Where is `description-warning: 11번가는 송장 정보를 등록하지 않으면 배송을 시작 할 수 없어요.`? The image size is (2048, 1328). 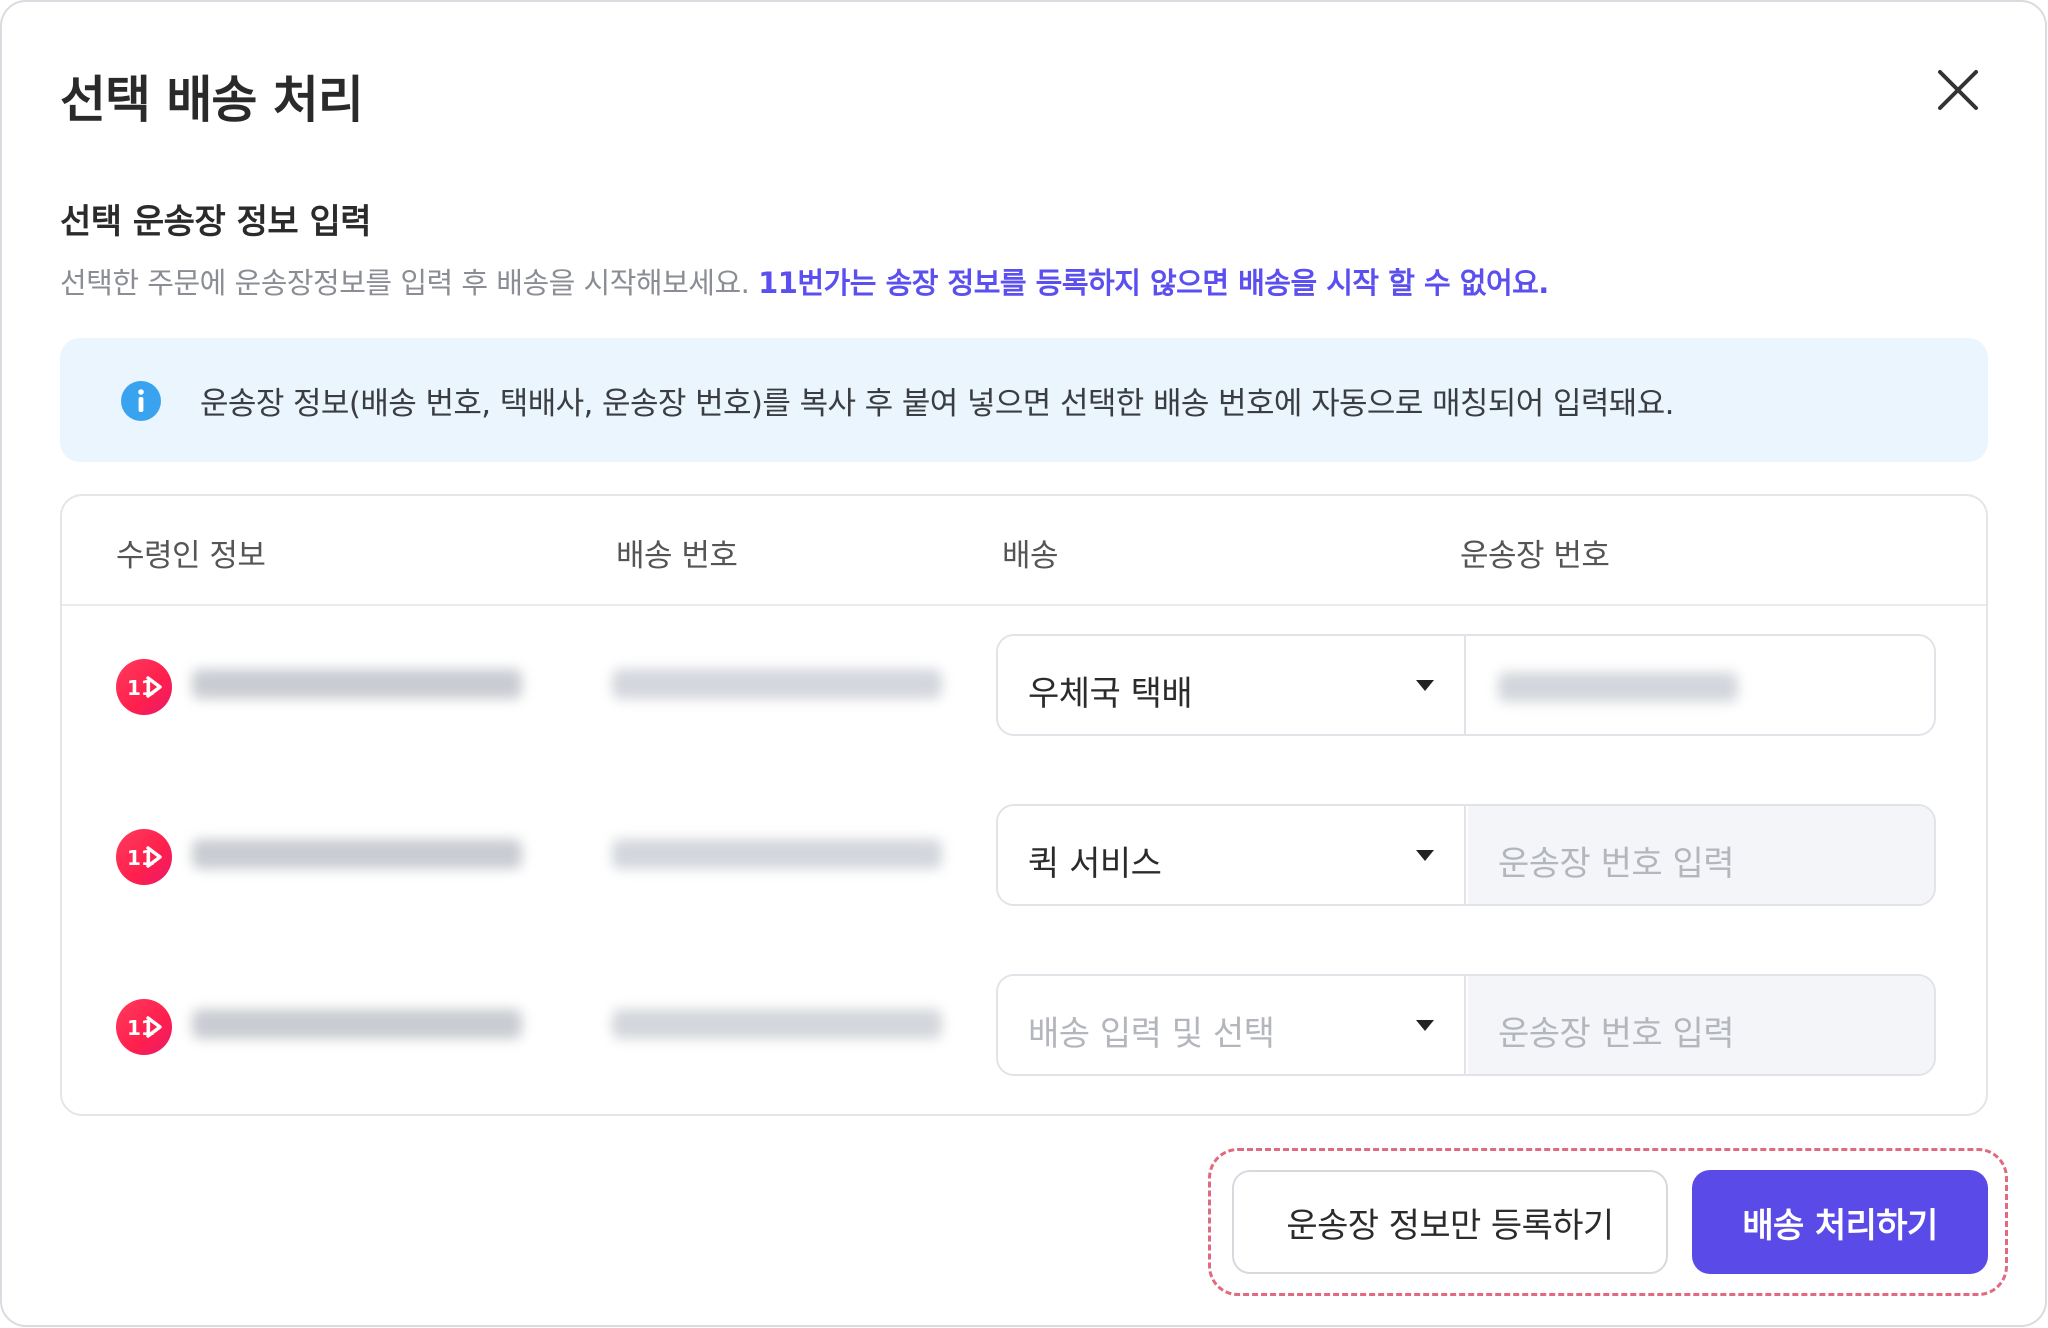
description-warning: 11번가는 송장 정보를 등록하지 않으면 배송을 시작 할 수 없어요. is located at coordinates (1153, 283).